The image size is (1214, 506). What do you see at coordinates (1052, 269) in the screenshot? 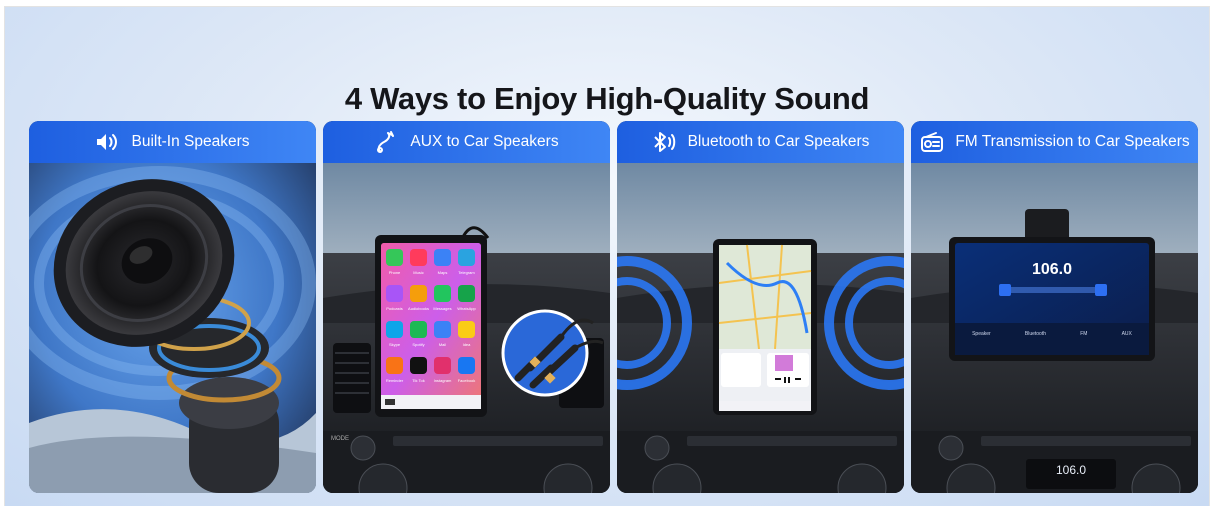
I see `fm-frequency: 106.0` at bounding box center [1052, 269].